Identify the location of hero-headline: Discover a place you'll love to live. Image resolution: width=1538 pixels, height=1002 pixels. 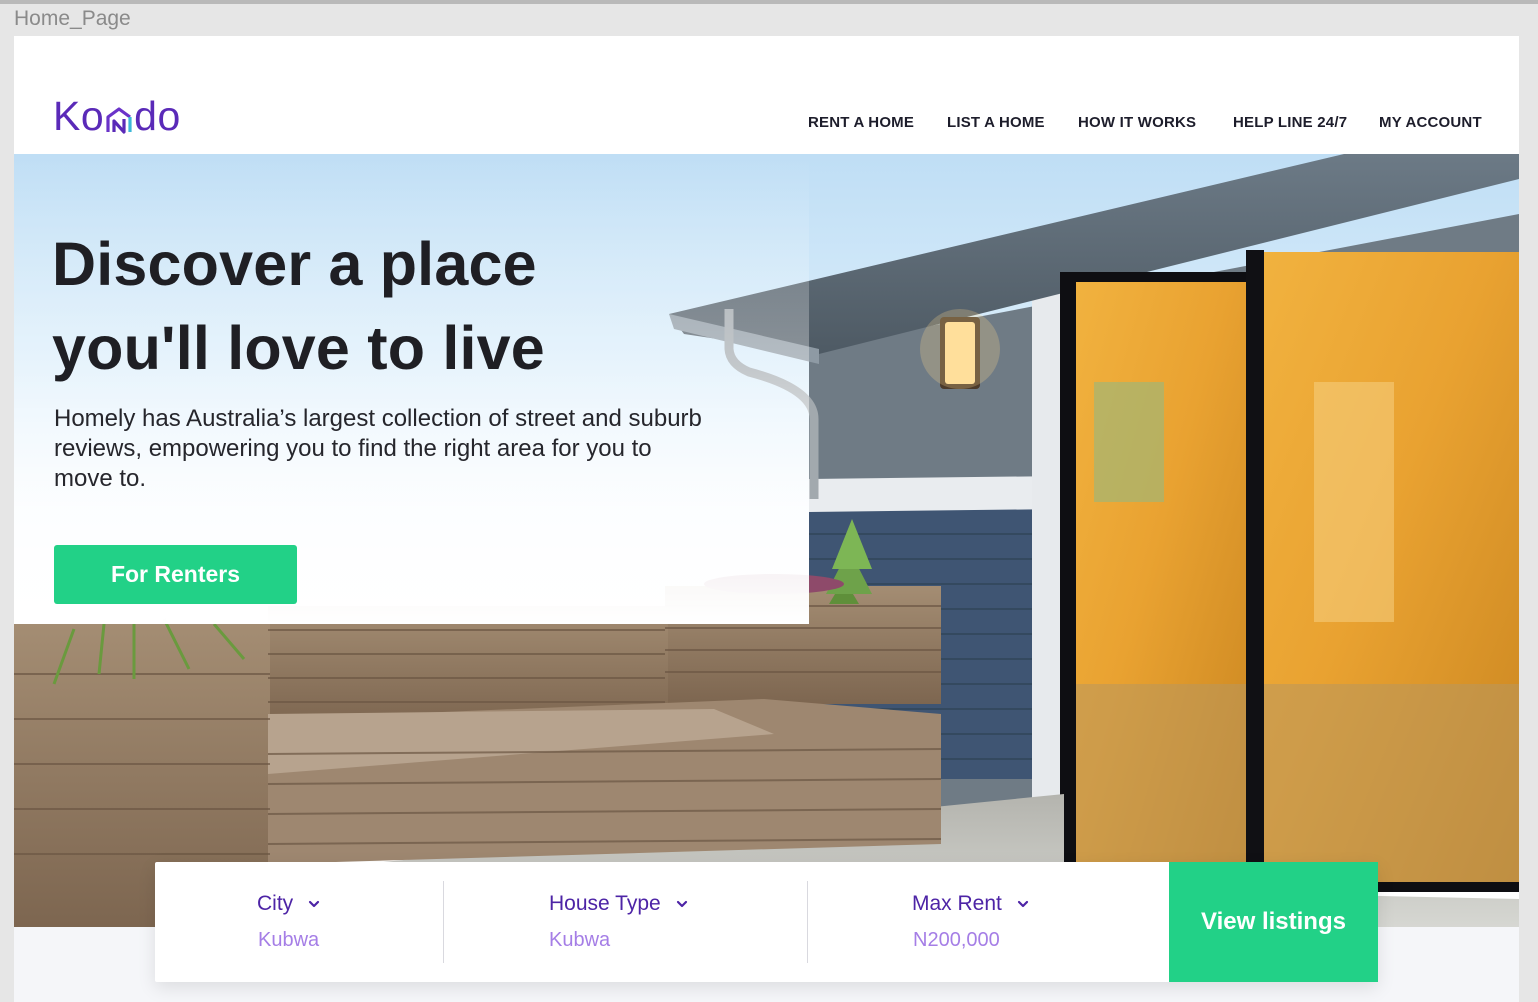
(402, 306).